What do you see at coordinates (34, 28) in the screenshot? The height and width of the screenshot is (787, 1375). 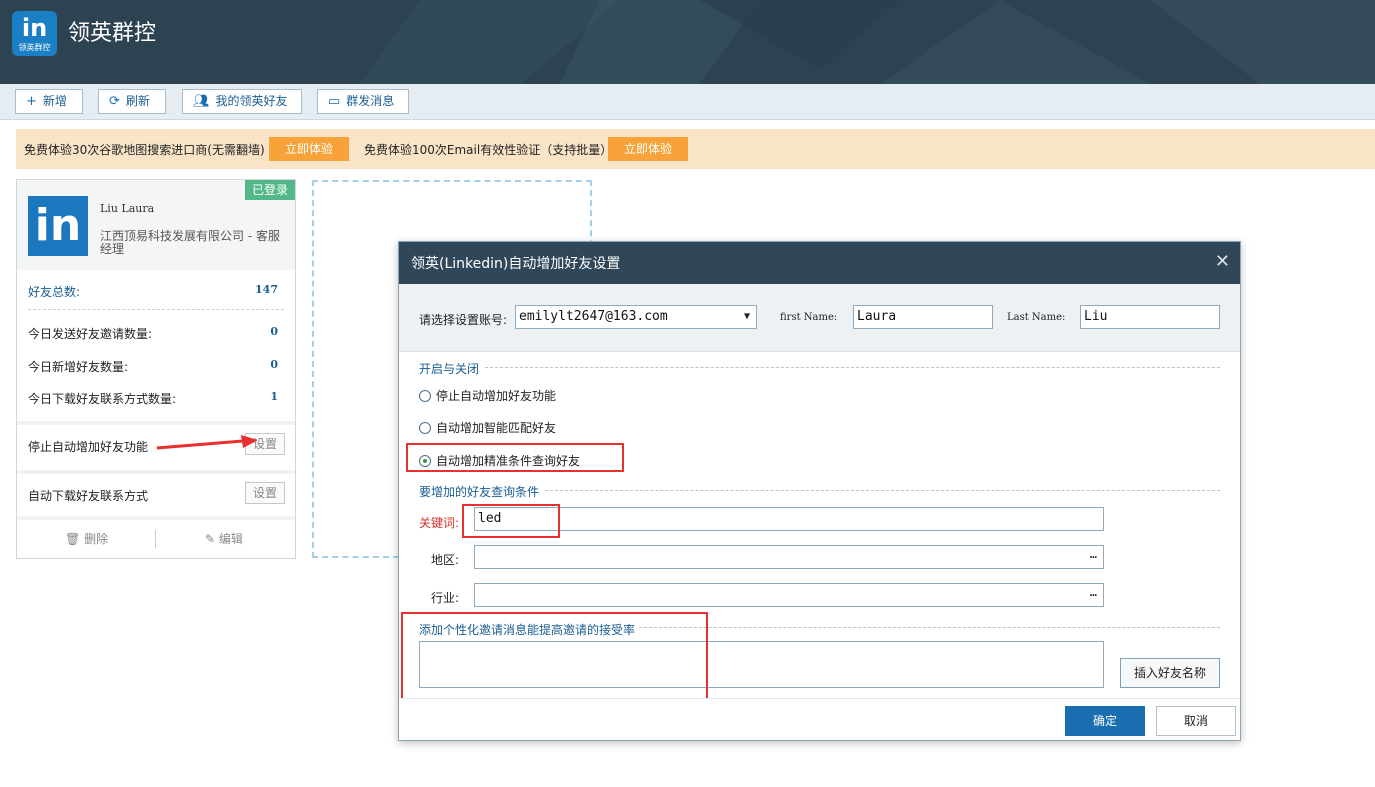 I see `logo-text: in` at bounding box center [34, 28].